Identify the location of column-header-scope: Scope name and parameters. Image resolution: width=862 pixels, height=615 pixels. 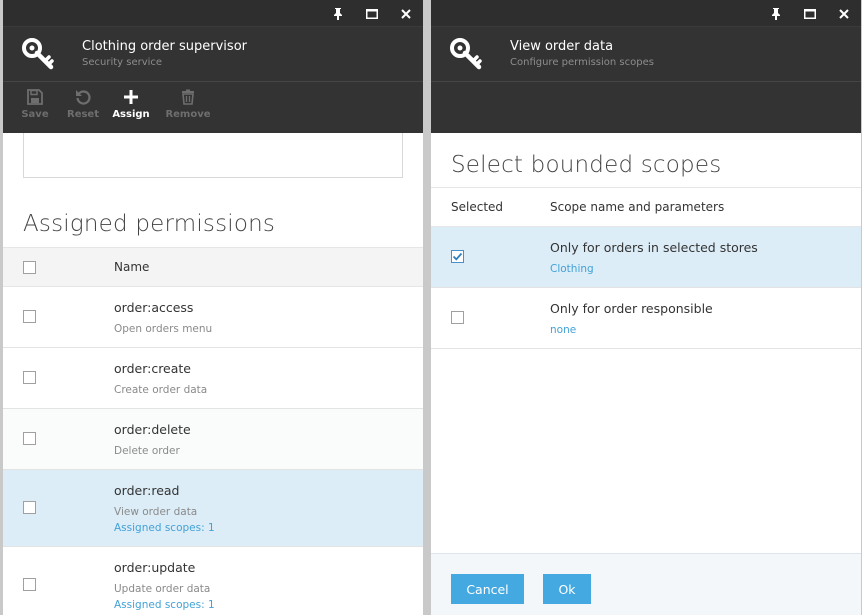
(637, 207).